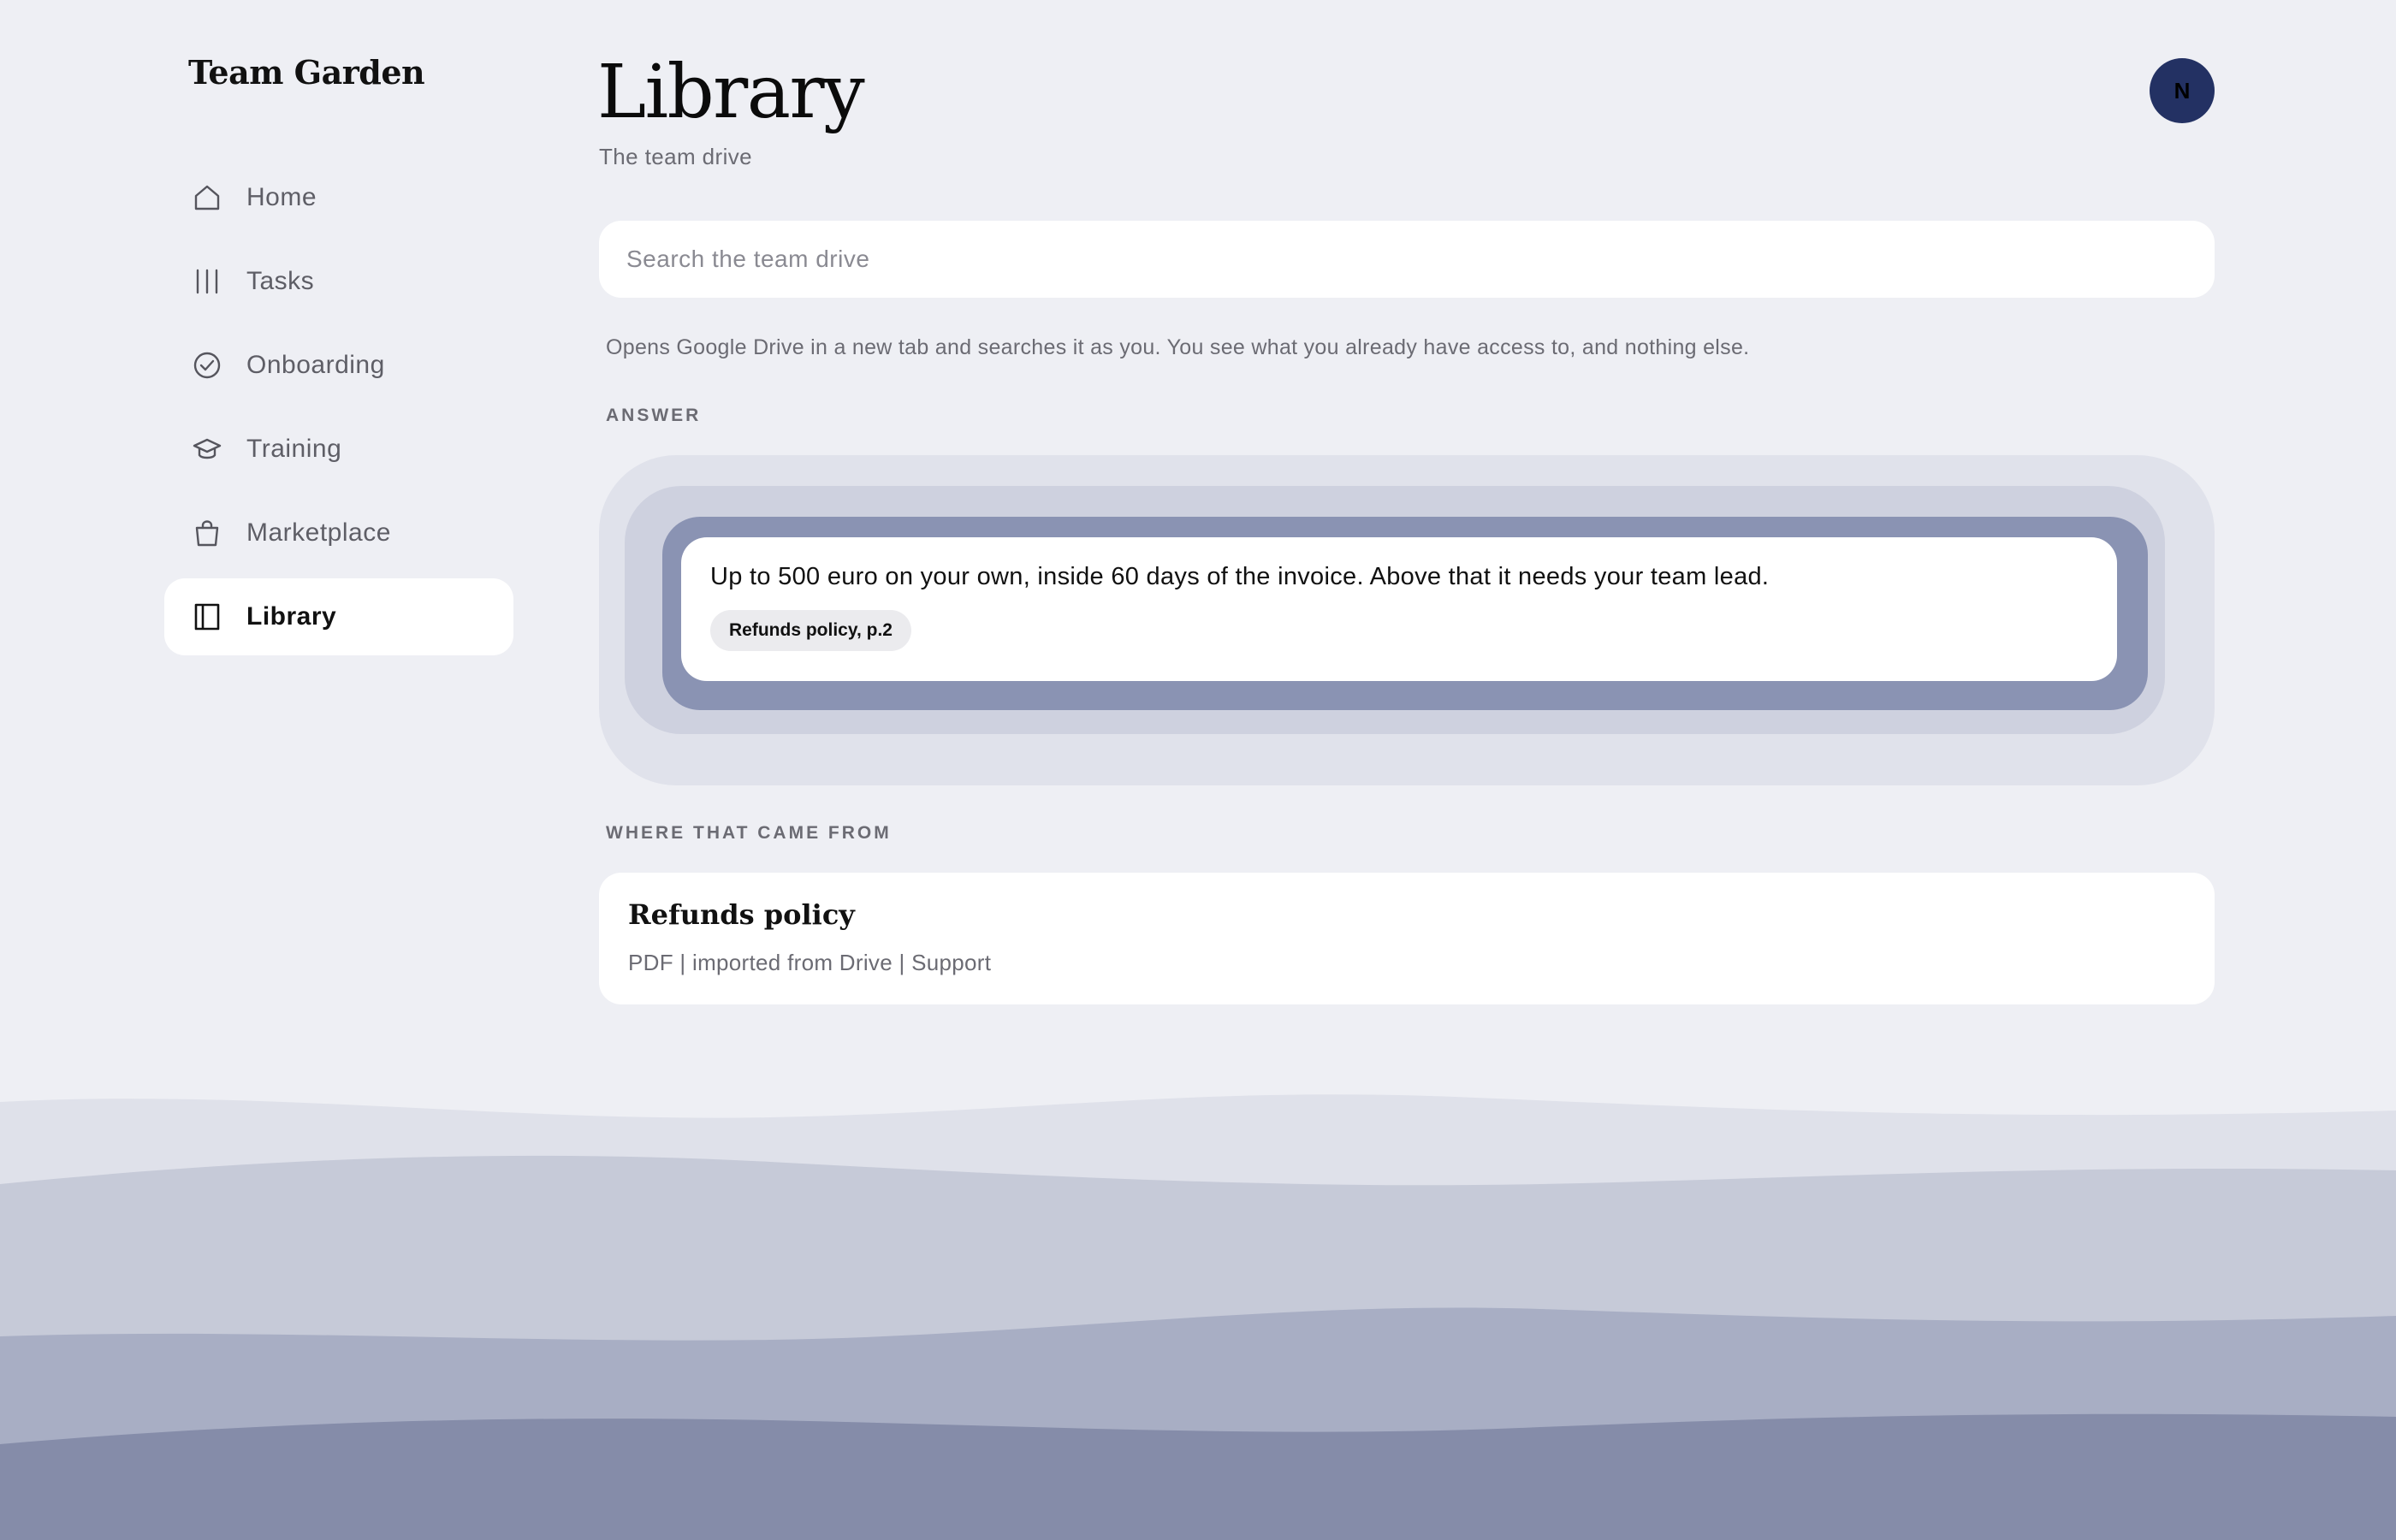 The height and width of the screenshot is (1540, 2396). Describe the element at coordinates (810, 962) in the screenshot. I see `source-meta: PDF | imported from Drive | Support` at that location.